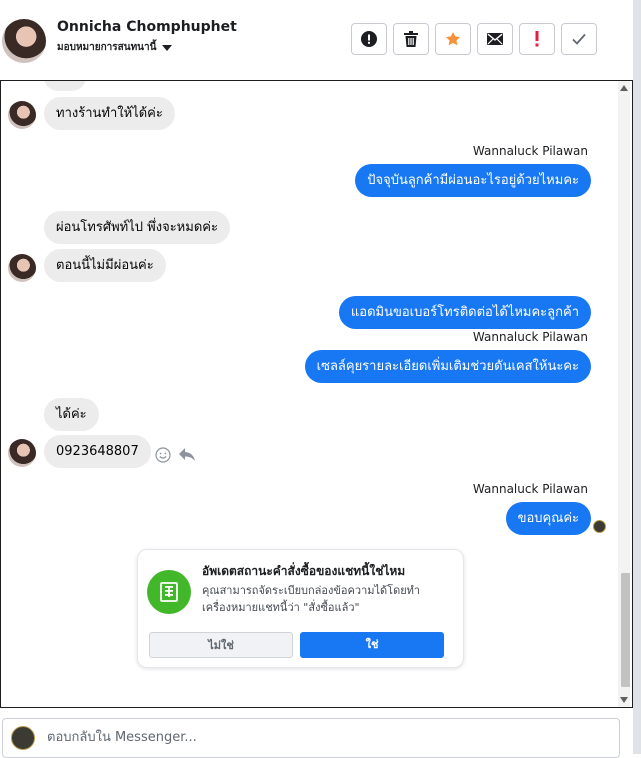  Describe the element at coordinates (624, 88) in the screenshot. I see `scroll-up-arrow-icon` at that location.